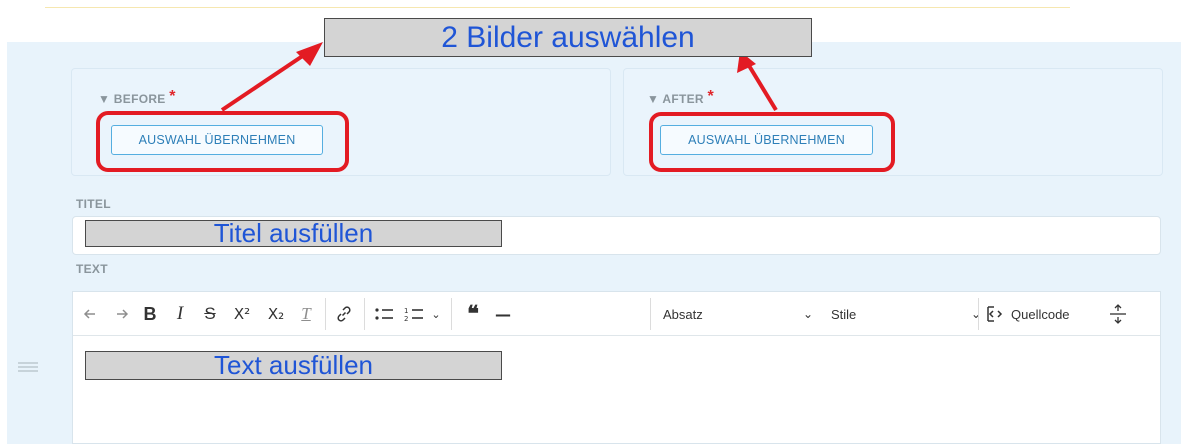 The height and width of the screenshot is (444, 1181). What do you see at coordinates (675, 99) in the screenshot?
I see `after-label-text: ▼ AFTER` at bounding box center [675, 99].